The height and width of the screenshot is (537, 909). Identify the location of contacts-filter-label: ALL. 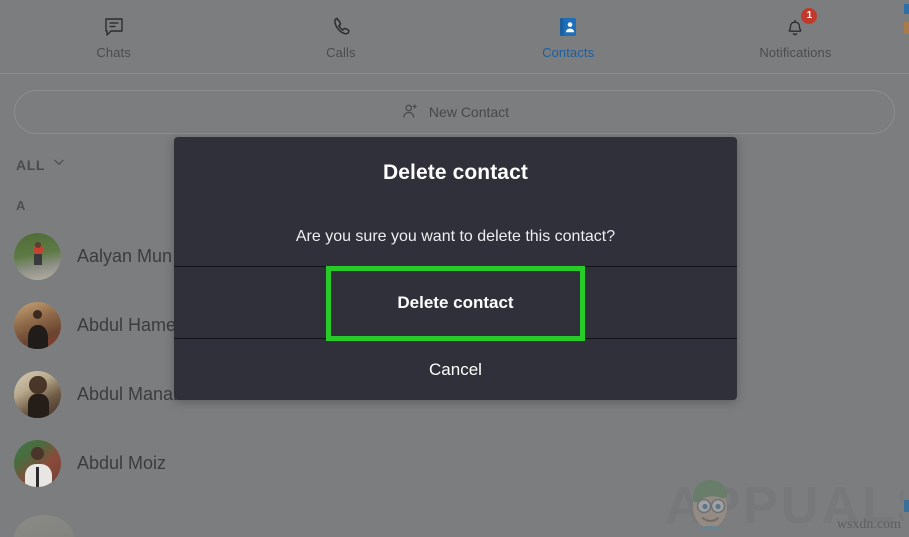
(31, 164).